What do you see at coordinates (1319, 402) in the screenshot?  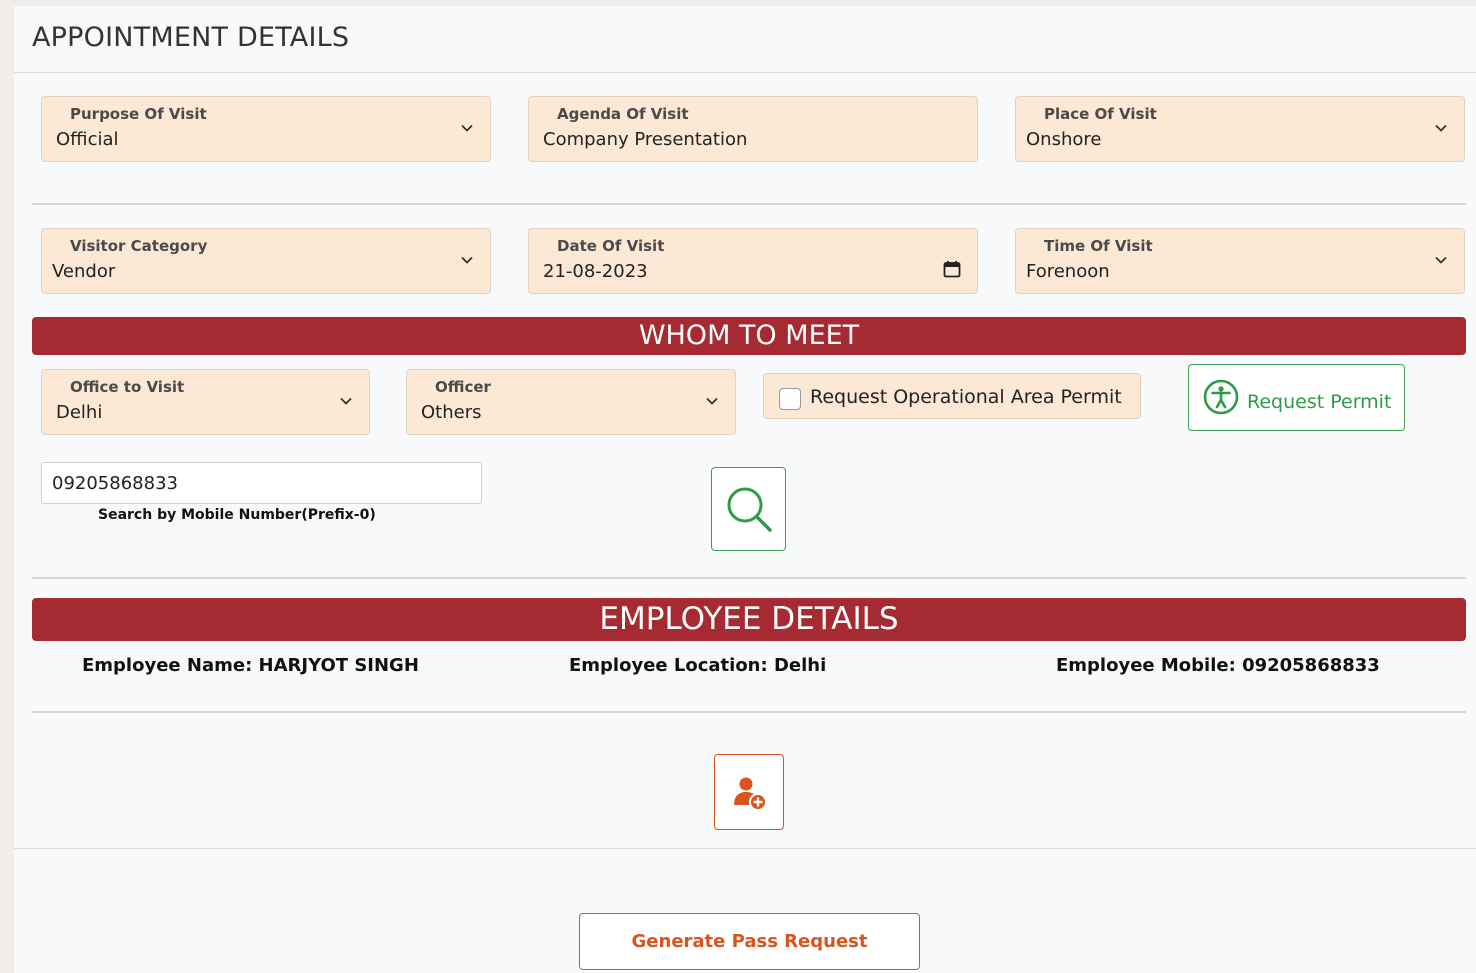 I see `request-permit-label: Request Permit` at bounding box center [1319, 402].